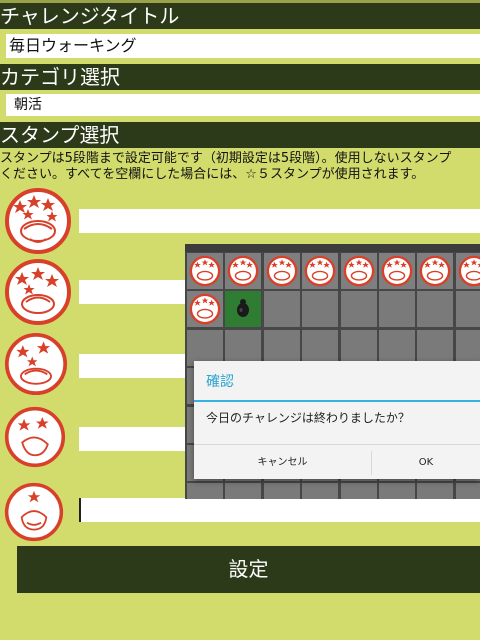 The image size is (480, 640). Describe the element at coordinates (38, 292) in the screenshot. I see `stamp-4-star-icon` at that location.